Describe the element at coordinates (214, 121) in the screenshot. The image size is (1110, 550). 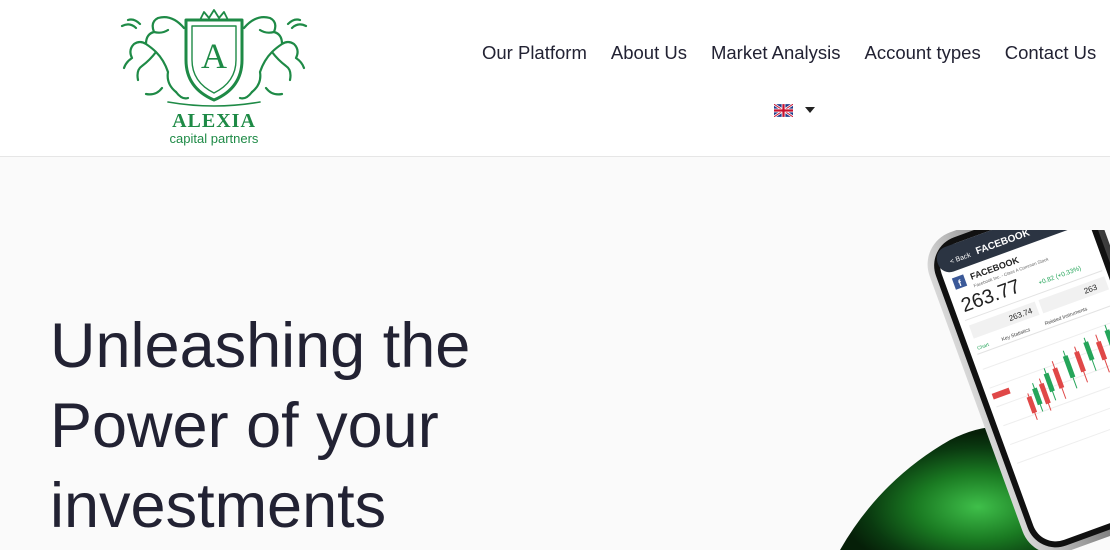
I see `brand-name: ALEXIA` at that location.